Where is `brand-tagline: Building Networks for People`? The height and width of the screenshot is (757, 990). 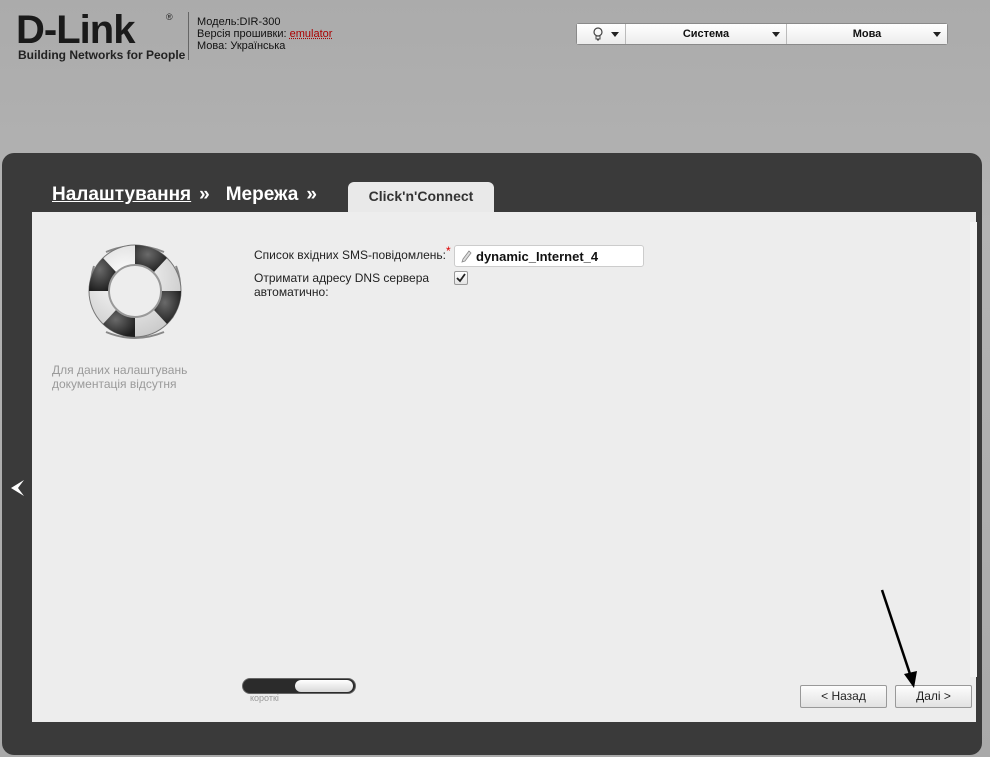 brand-tagline: Building Networks for People is located at coordinates (102, 55).